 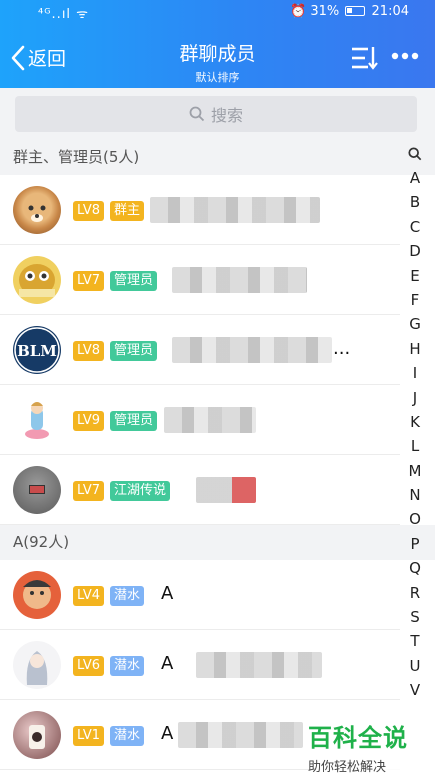 I want to click on index-letter: G, so click(x=415, y=324).